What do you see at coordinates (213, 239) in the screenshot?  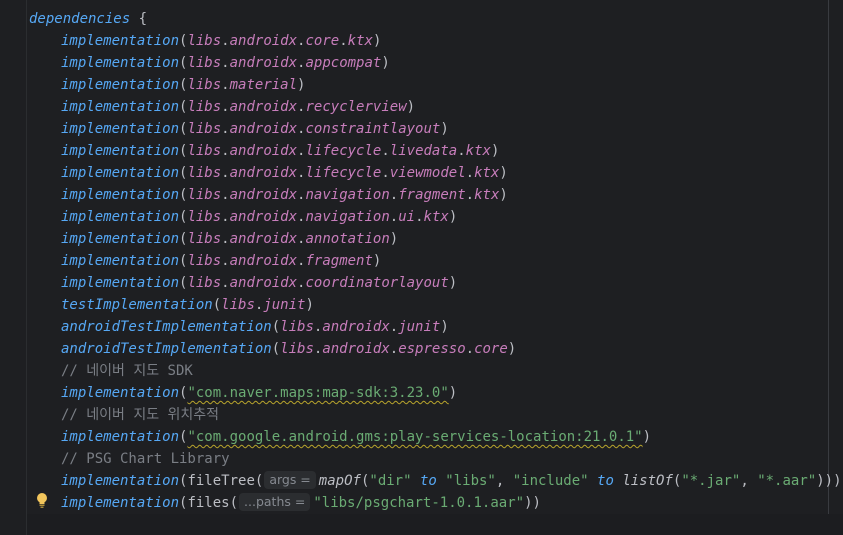 I see `code-line-dependency: implementation(libs.androidx.annotation)` at bounding box center [213, 239].